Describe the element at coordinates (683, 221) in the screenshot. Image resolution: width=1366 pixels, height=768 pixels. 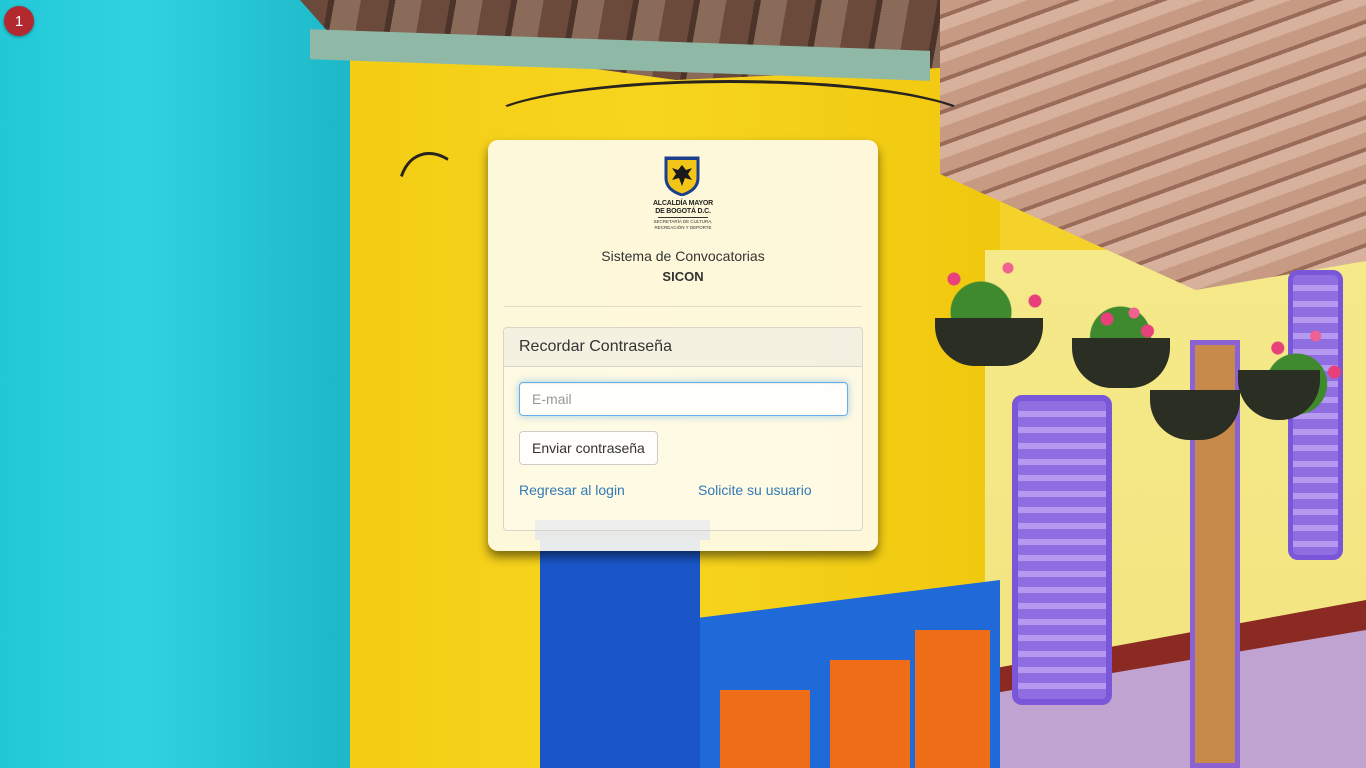
I see `logo-text-line3: SECRETARÍA DE CULTURA,` at that location.